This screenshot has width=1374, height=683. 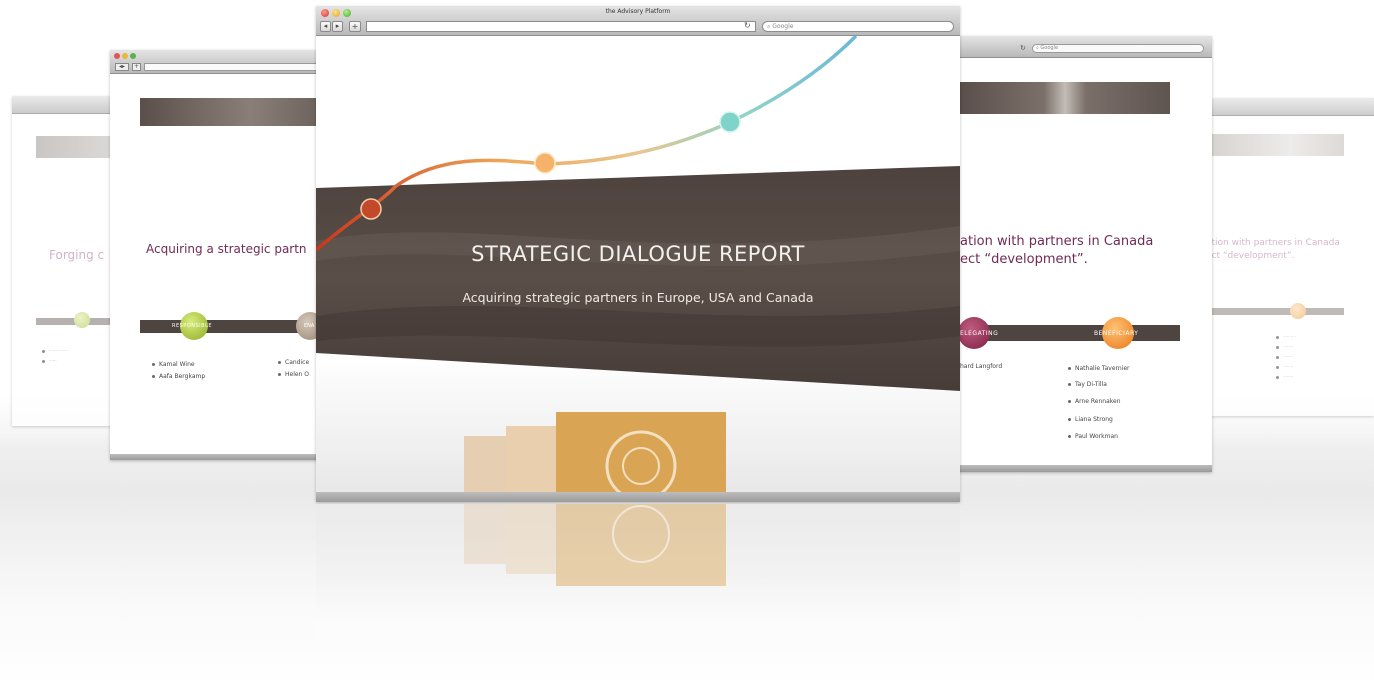 What do you see at coordinates (1080, 468) in the screenshot?
I see `right-window-bottom-bar` at bounding box center [1080, 468].